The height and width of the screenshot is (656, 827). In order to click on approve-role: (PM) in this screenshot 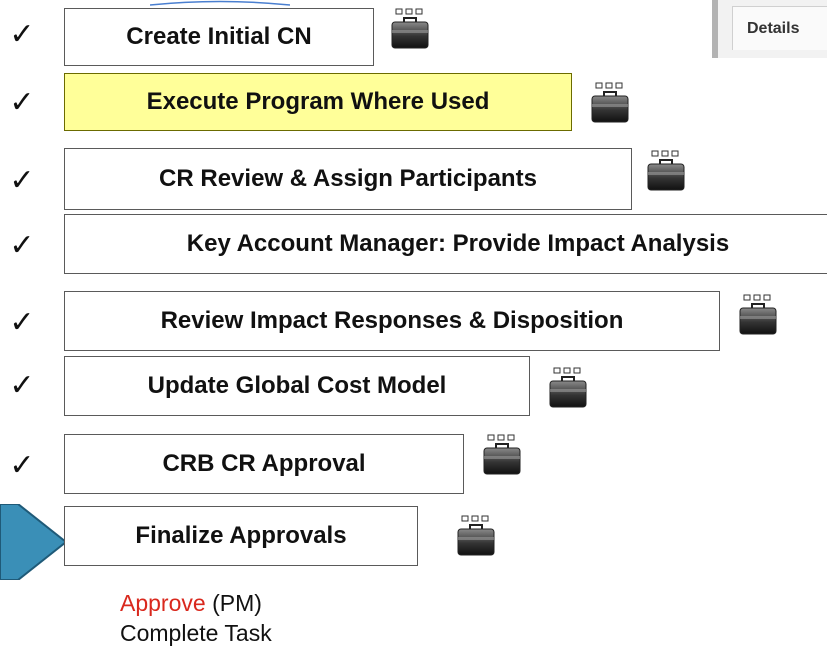, I will do `click(237, 603)`.